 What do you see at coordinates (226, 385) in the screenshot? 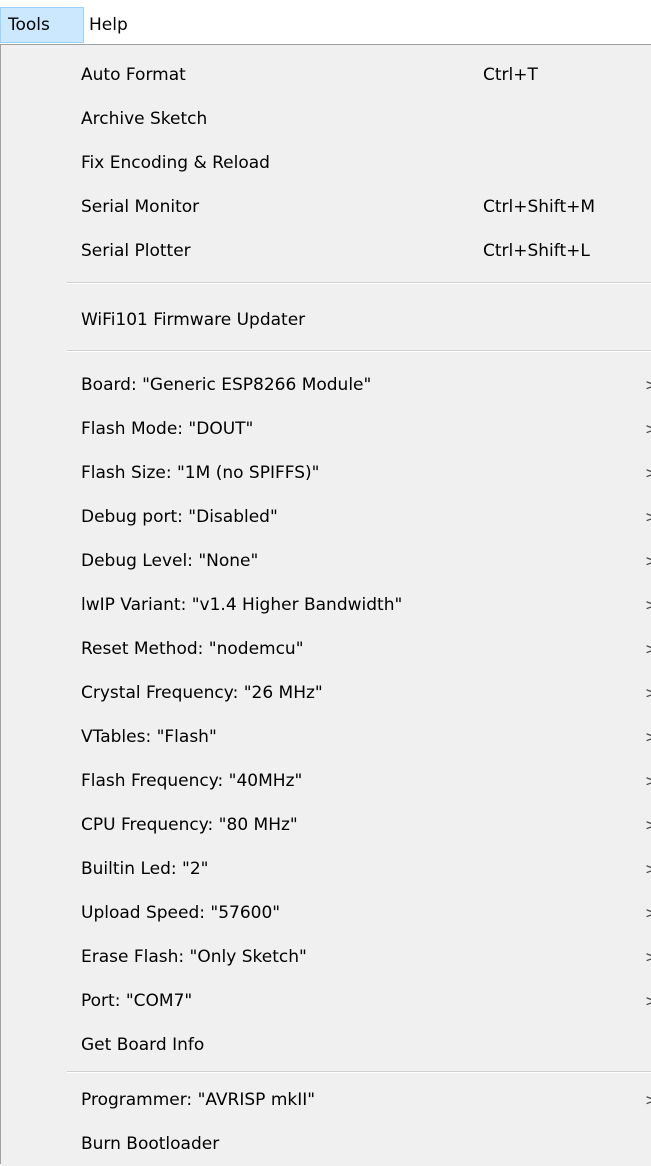
I see `menu-item-label: Board: "Generic ESP8266 Module"` at bounding box center [226, 385].